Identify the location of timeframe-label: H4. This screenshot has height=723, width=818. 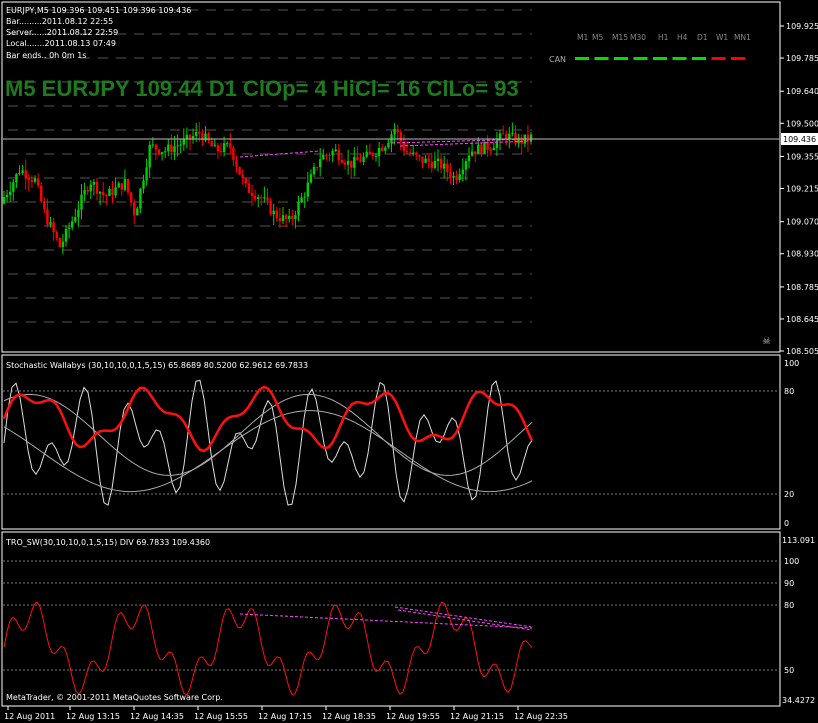
(682, 37).